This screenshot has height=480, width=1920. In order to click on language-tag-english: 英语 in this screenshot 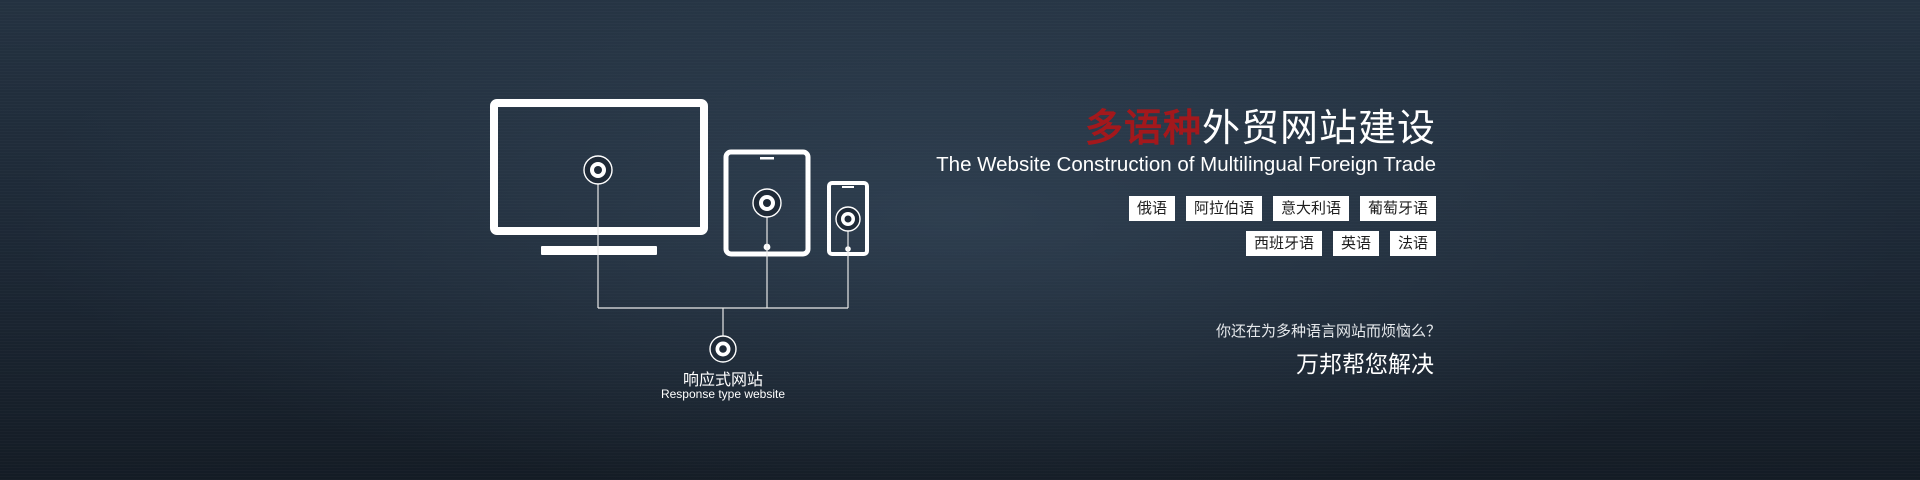, I will do `click(1355, 243)`.